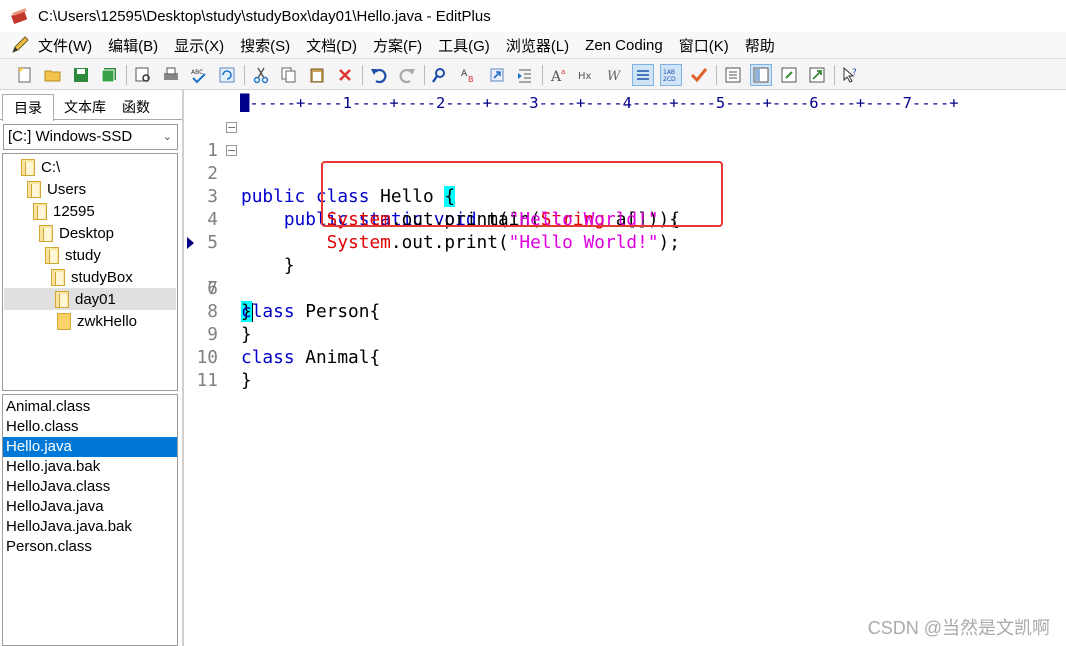 The width and height of the screenshot is (1066, 646). Describe the element at coordinates (464, 74) in the screenshot. I see `svg-text: A` at that location.